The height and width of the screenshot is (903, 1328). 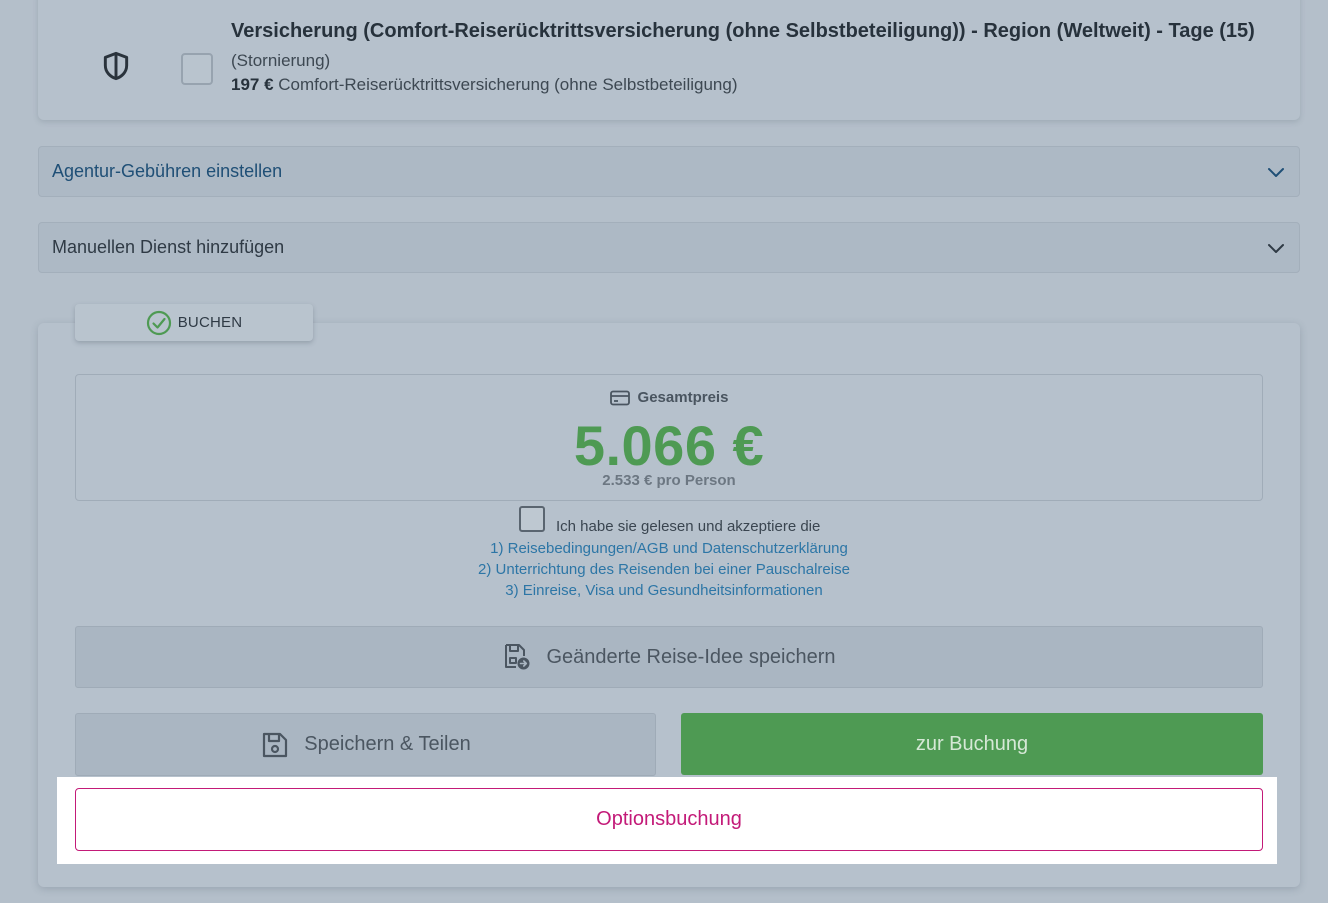 What do you see at coordinates (532, 519) in the screenshot?
I see `terms-checkbox` at bounding box center [532, 519].